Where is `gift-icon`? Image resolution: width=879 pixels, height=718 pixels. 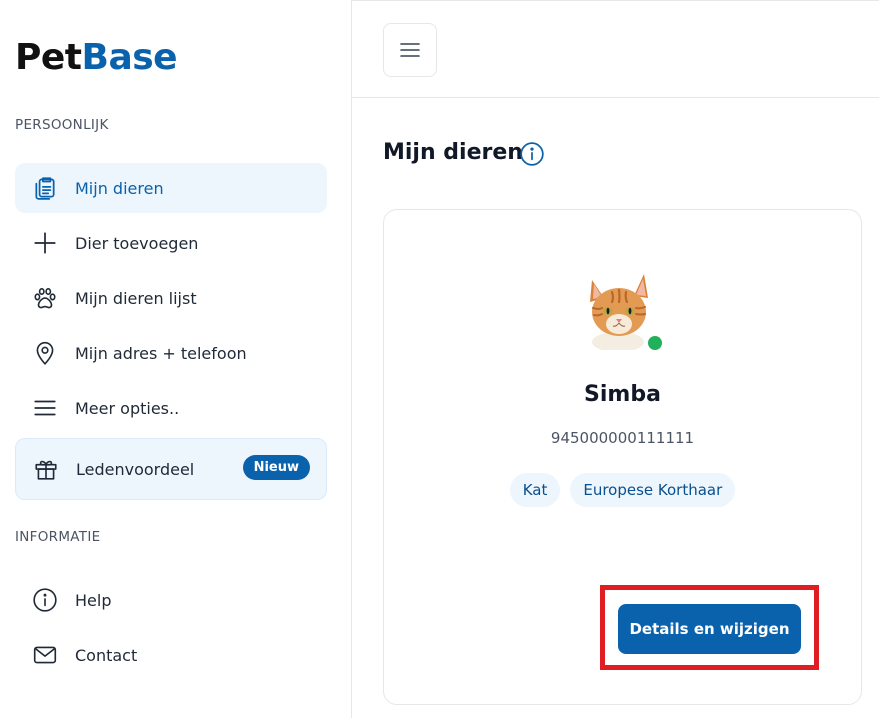 gift-icon is located at coordinates (46, 469).